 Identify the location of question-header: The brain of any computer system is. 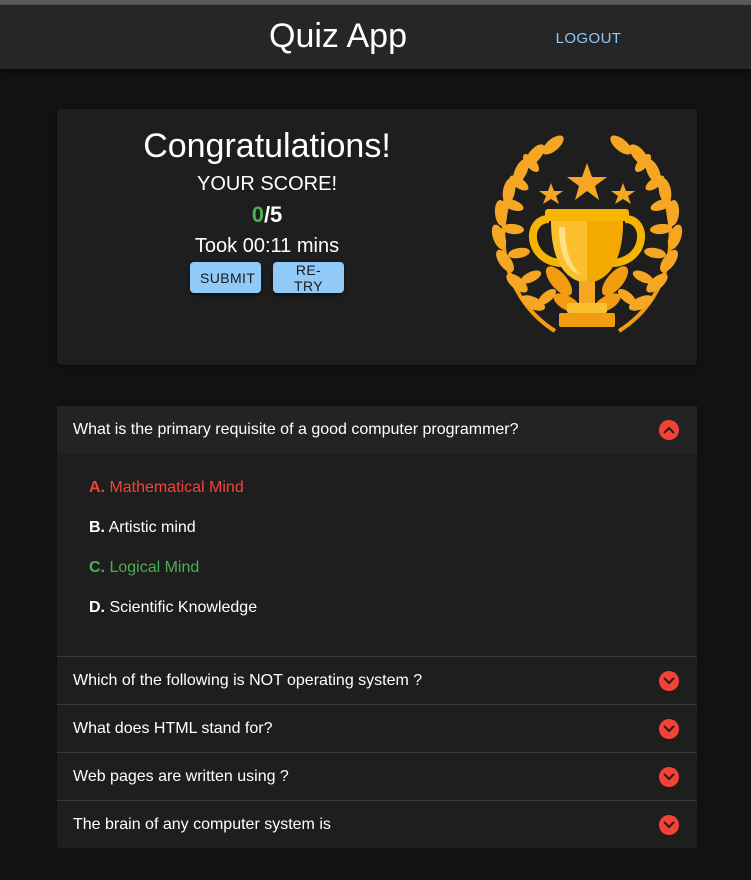
(377, 824).